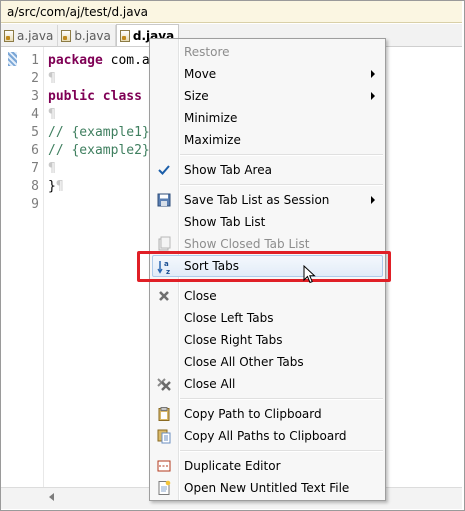  I want to click on code-line-8: }¶, so click(56, 187).